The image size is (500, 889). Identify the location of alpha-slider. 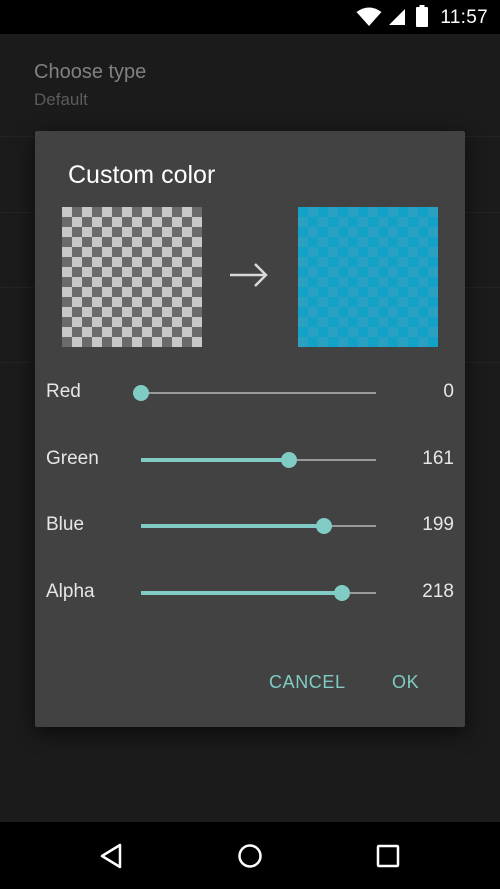
(258, 593).